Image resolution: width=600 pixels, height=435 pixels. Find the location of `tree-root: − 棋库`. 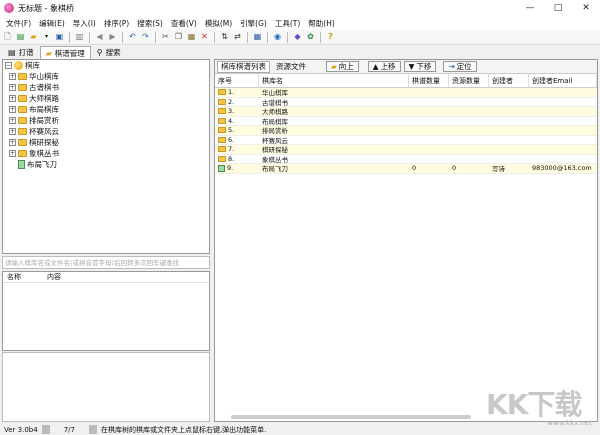

tree-root: − 棋库 is located at coordinates (106, 65).